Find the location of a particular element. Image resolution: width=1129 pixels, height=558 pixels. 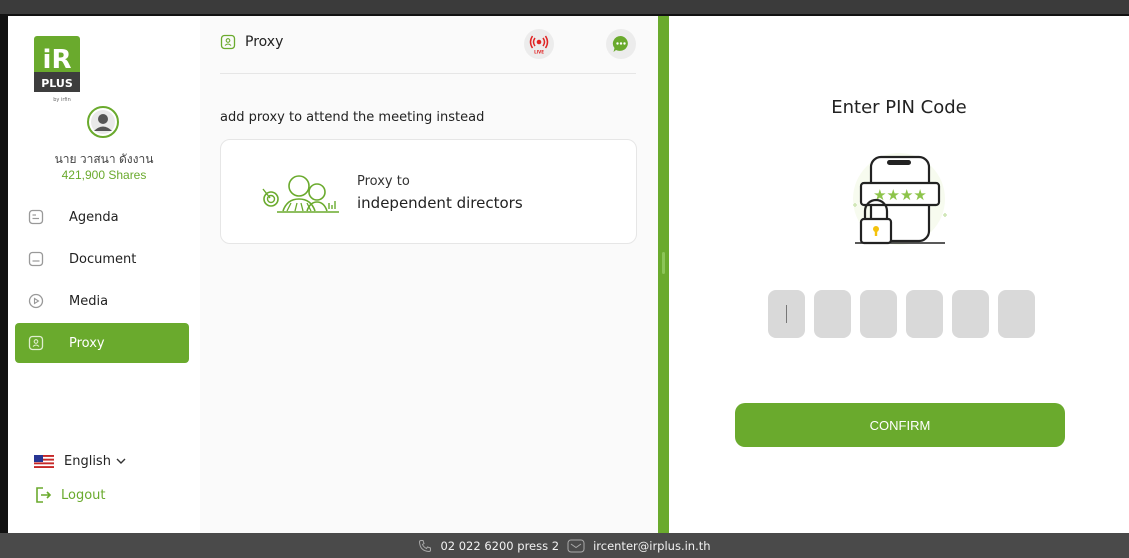

logout-label: Logout is located at coordinates (83, 495).